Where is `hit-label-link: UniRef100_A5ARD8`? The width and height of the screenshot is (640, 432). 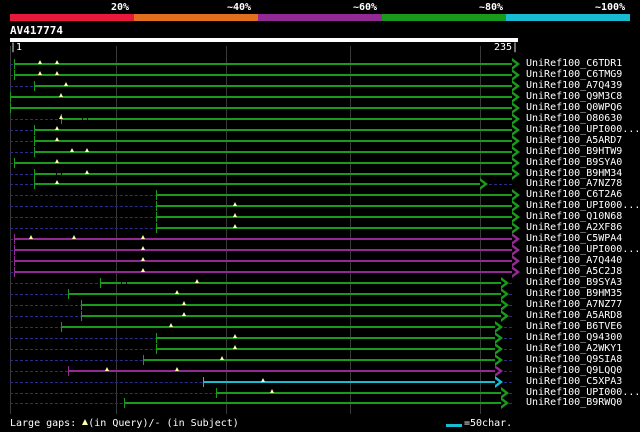
hit-label-link: UniRef100_A5ARD8 is located at coordinates (574, 315).